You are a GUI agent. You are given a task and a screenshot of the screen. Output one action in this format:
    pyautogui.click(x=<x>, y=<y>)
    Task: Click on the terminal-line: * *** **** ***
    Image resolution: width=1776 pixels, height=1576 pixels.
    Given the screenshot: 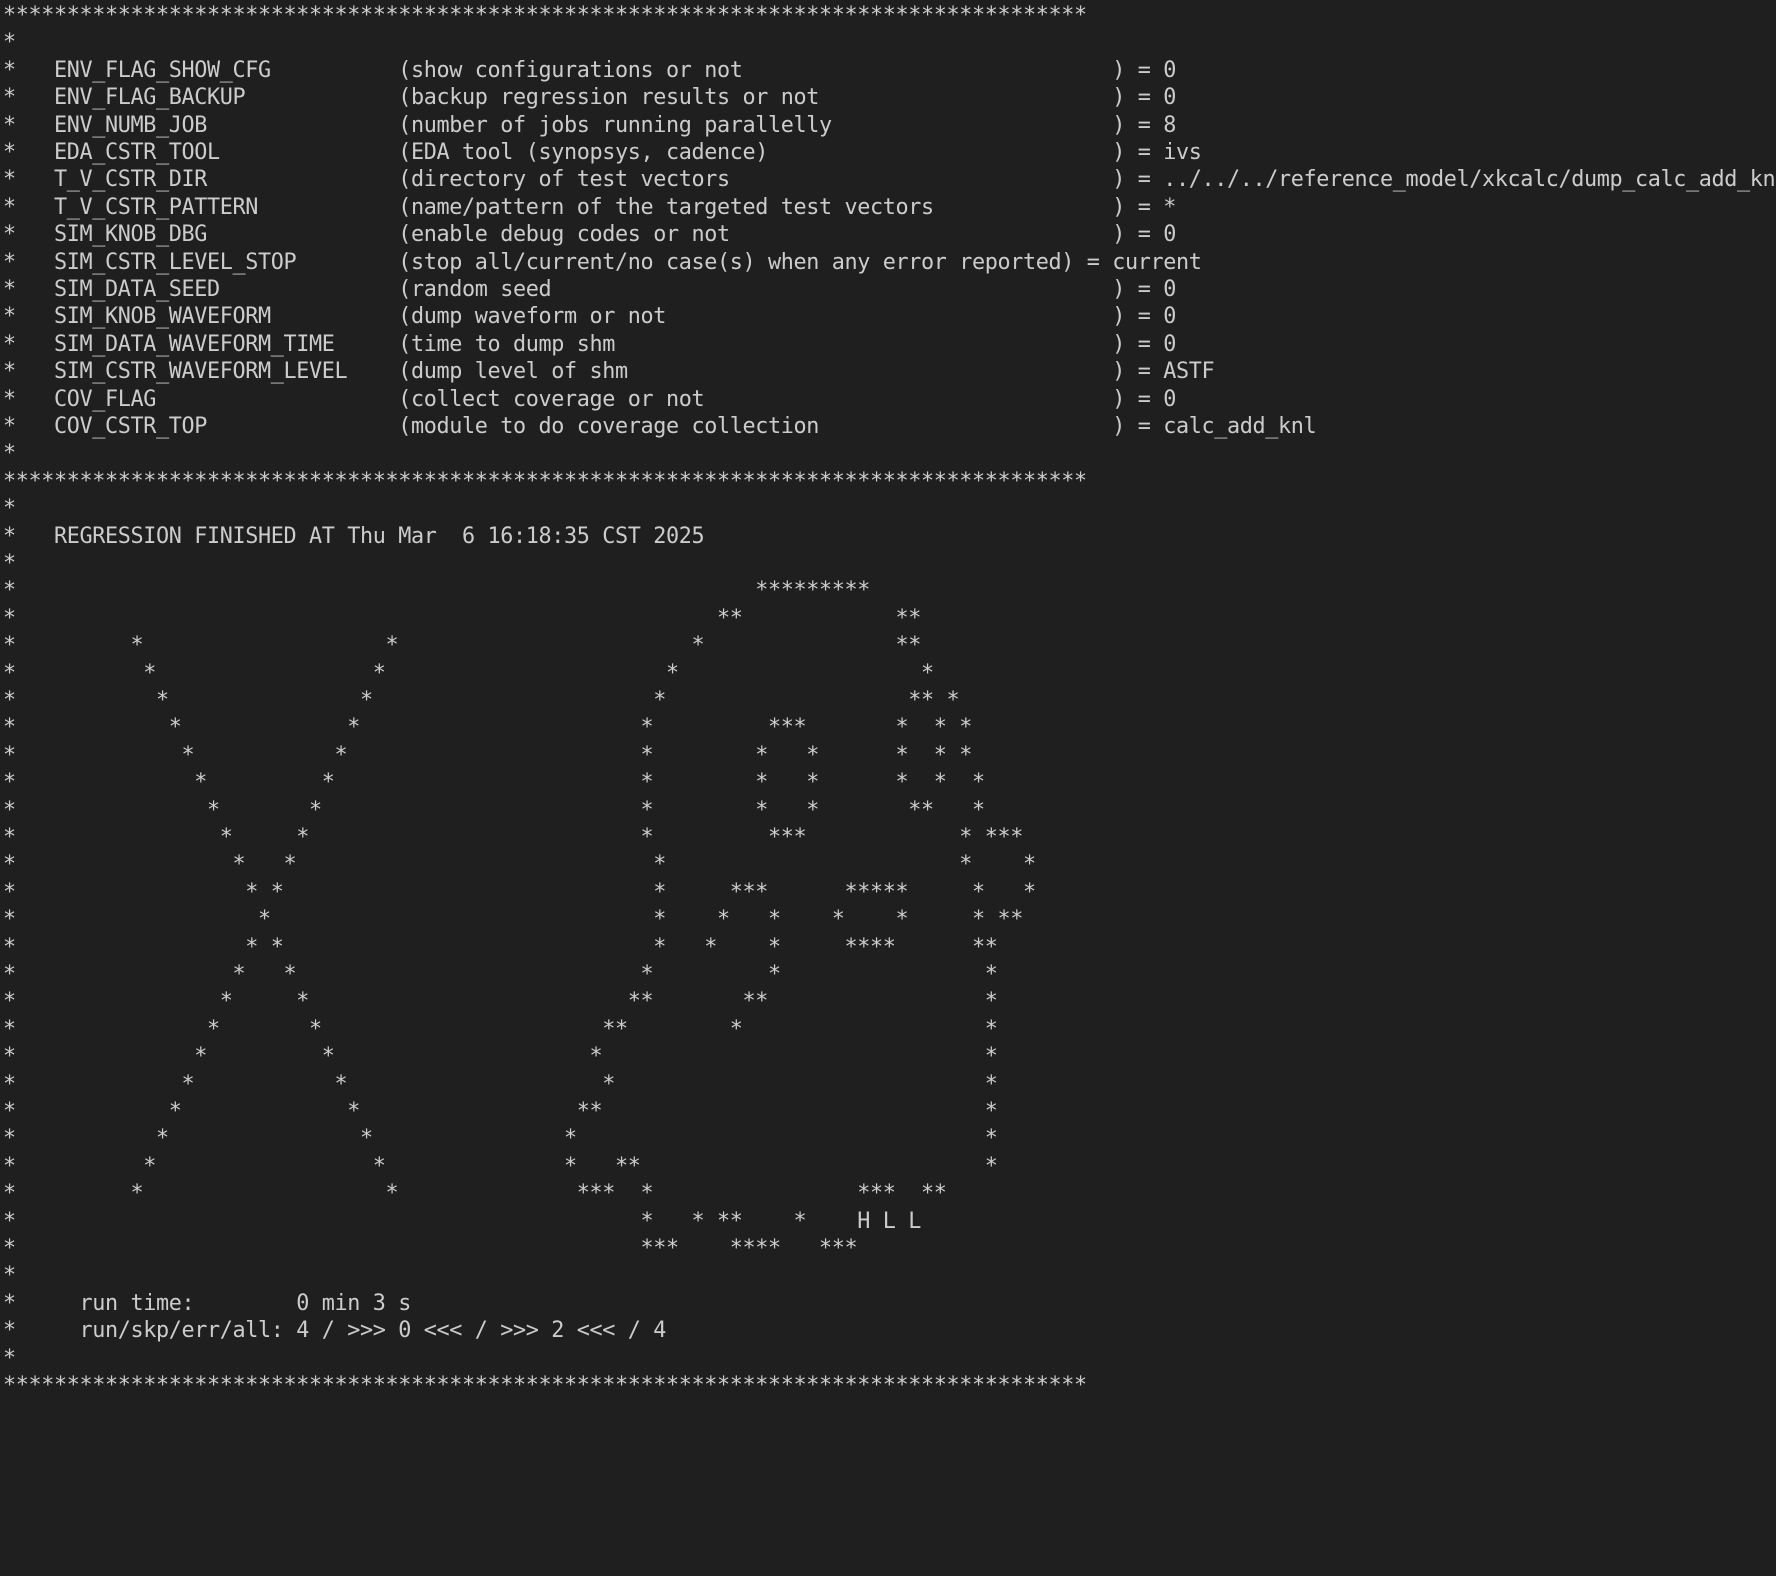 What is the action you would take?
    pyautogui.click(x=430, y=1248)
    